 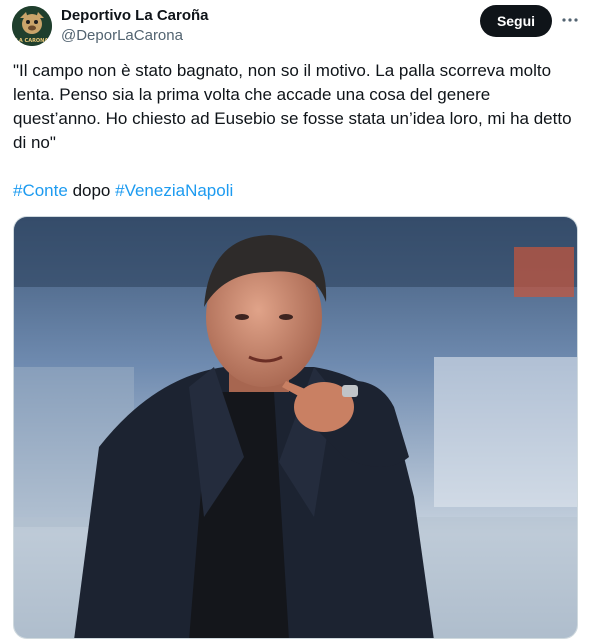 I want to click on hashtag-link: #Conte, so click(x=40, y=190).